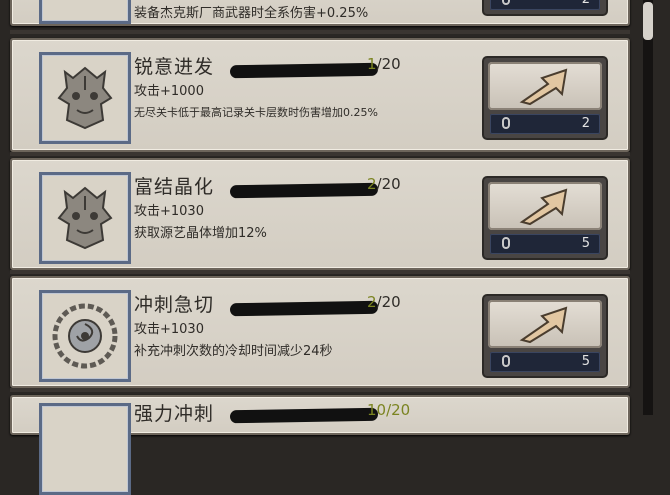 This screenshot has width=670, height=495. What do you see at coordinates (648, 207) in the screenshot?
I see `scrollbar-track` at bounding box center [648, 207].